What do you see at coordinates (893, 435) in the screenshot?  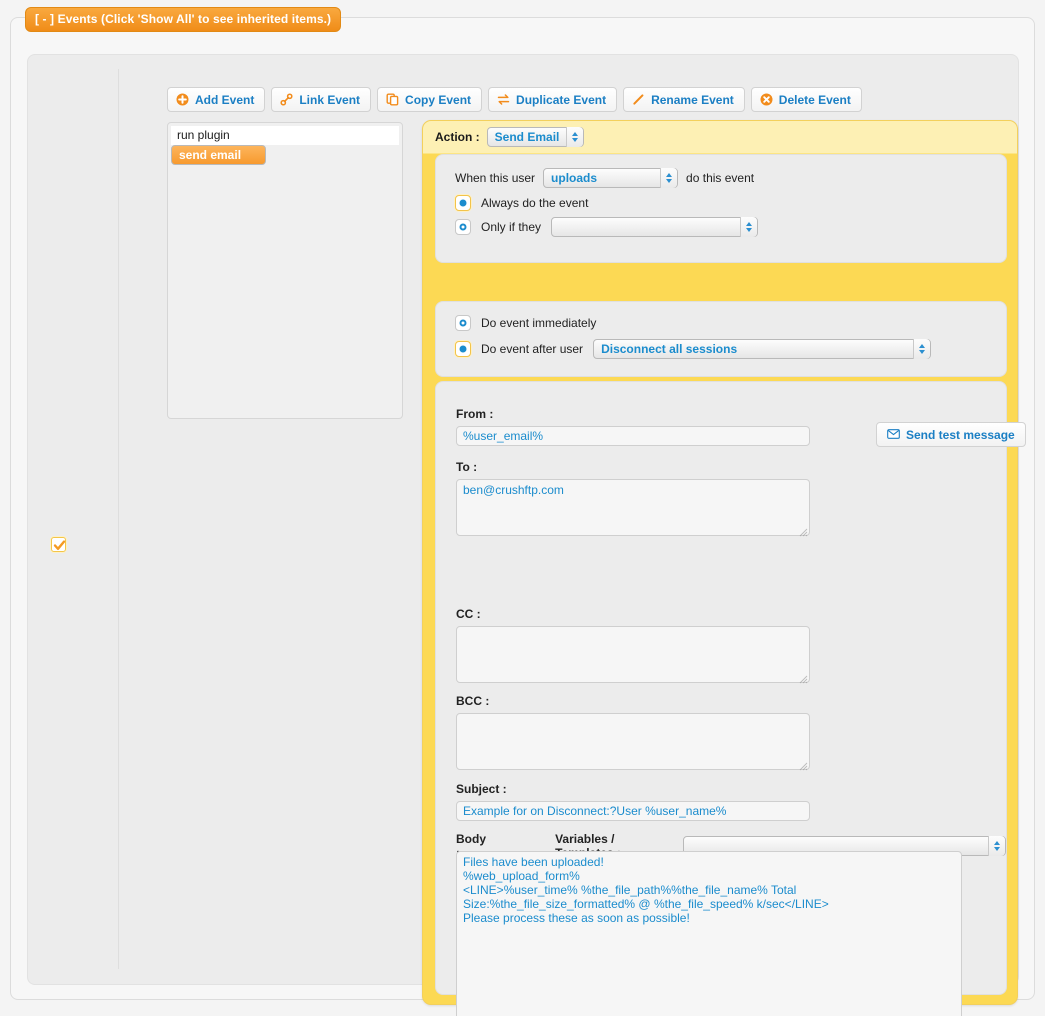 I see `envelope-icon` at bounding box center [893, 435].